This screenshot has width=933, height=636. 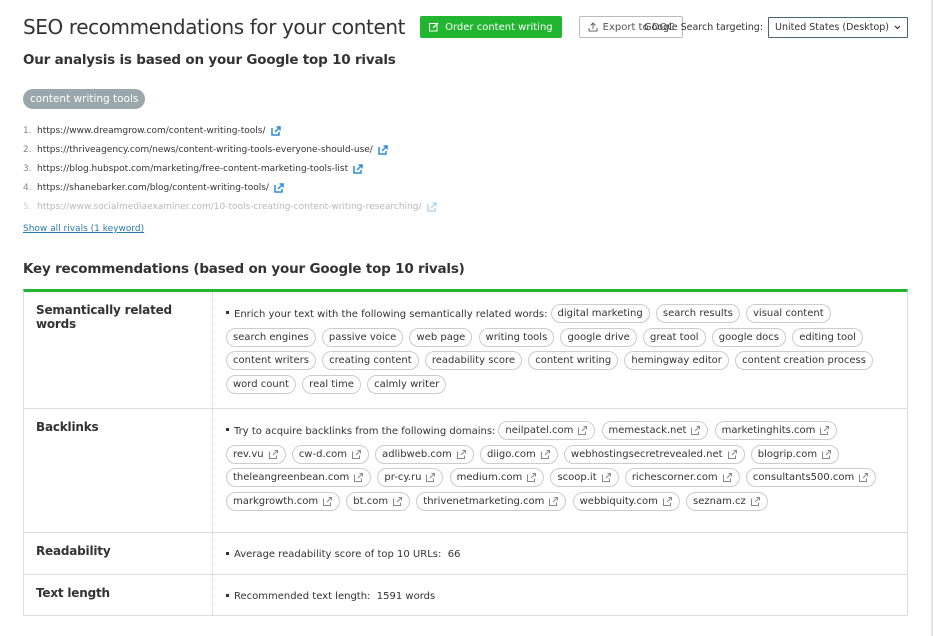 What do you see at coordinates (647, 430) in the screenshot?
I see `domain-name: memestack.net` at bounding box center [647, 430].